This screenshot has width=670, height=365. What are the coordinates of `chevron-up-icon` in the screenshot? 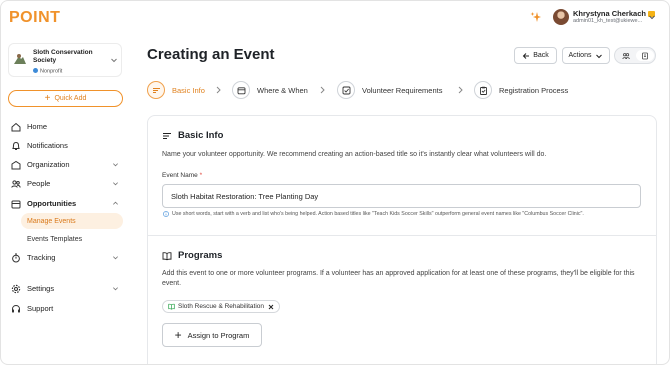 It's located at (115, 203).